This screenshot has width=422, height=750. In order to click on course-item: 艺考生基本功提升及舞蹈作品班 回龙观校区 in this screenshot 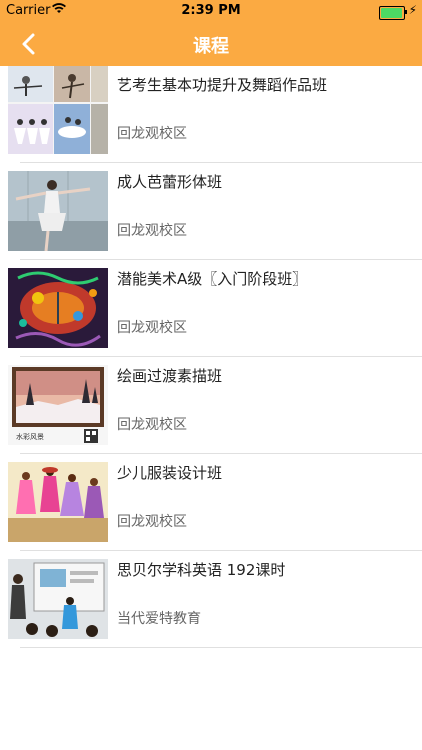, I will do `click(211, 114)`.